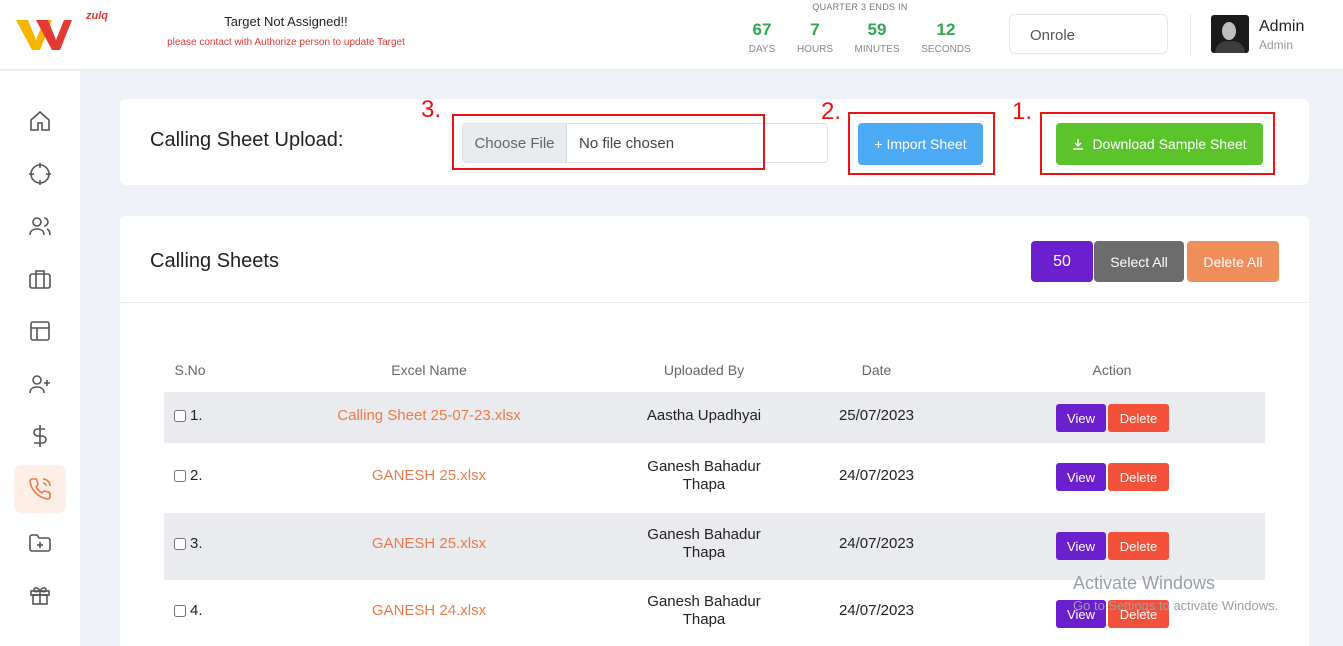  Describe the element at coordinates (188, 415) in the screenshot. I see `row-sno: 1.` at that location.